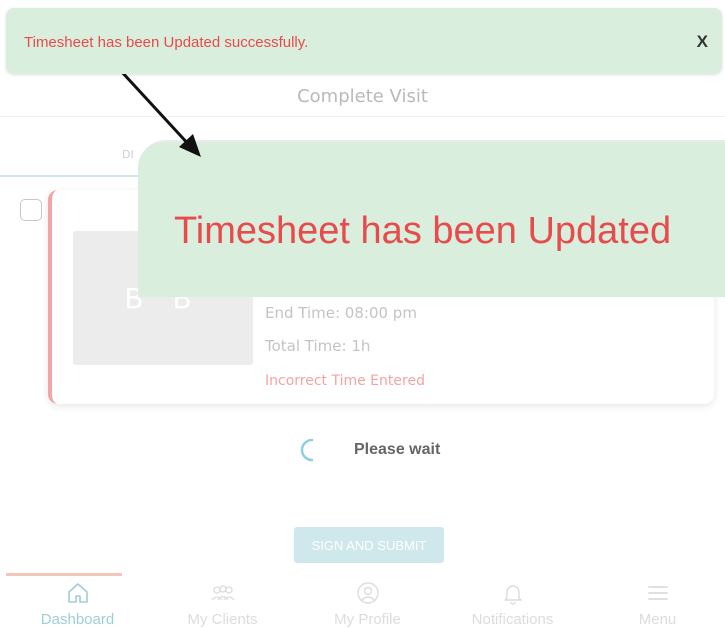 This screenshot has height=628, width=725. Describe the element at coordinates (307, 450) in the screenshot. I see `loading-spinner-icon` at that location.